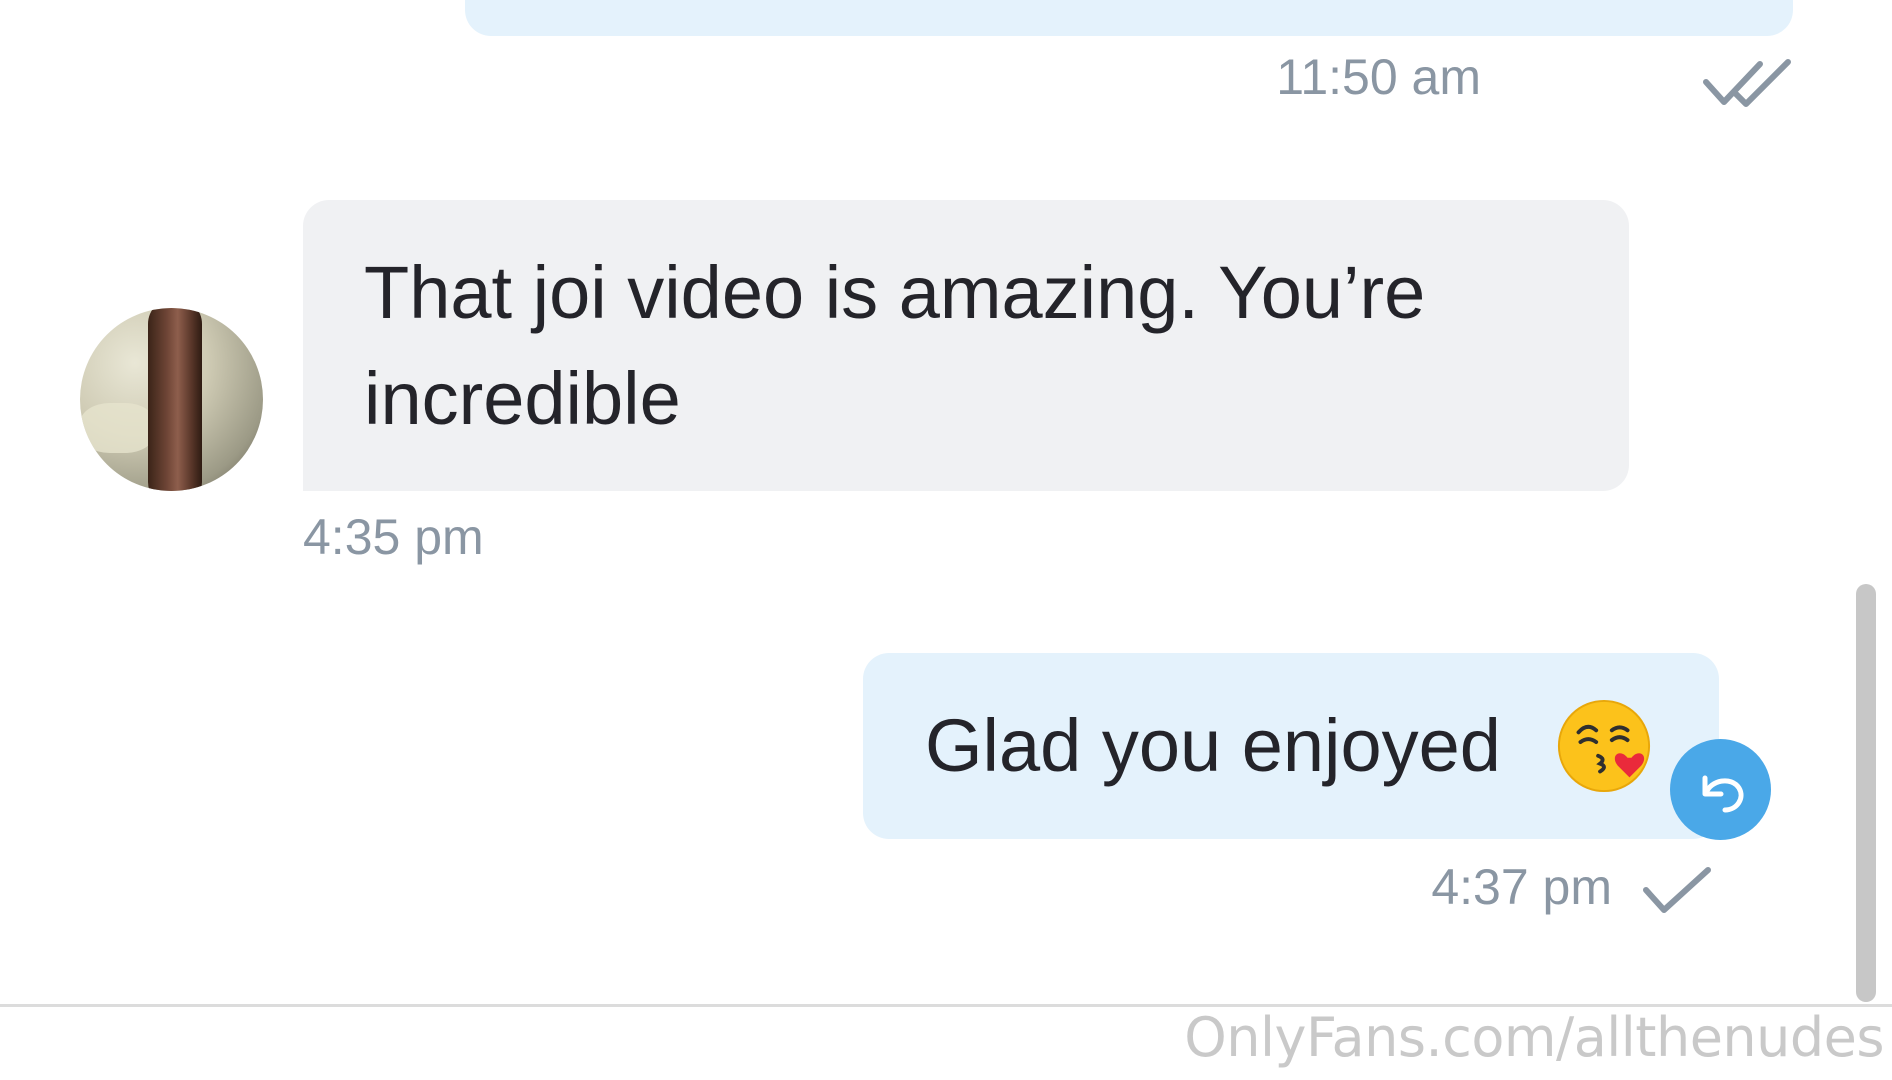  I want to click on undo-icon, so click(1723, 793).